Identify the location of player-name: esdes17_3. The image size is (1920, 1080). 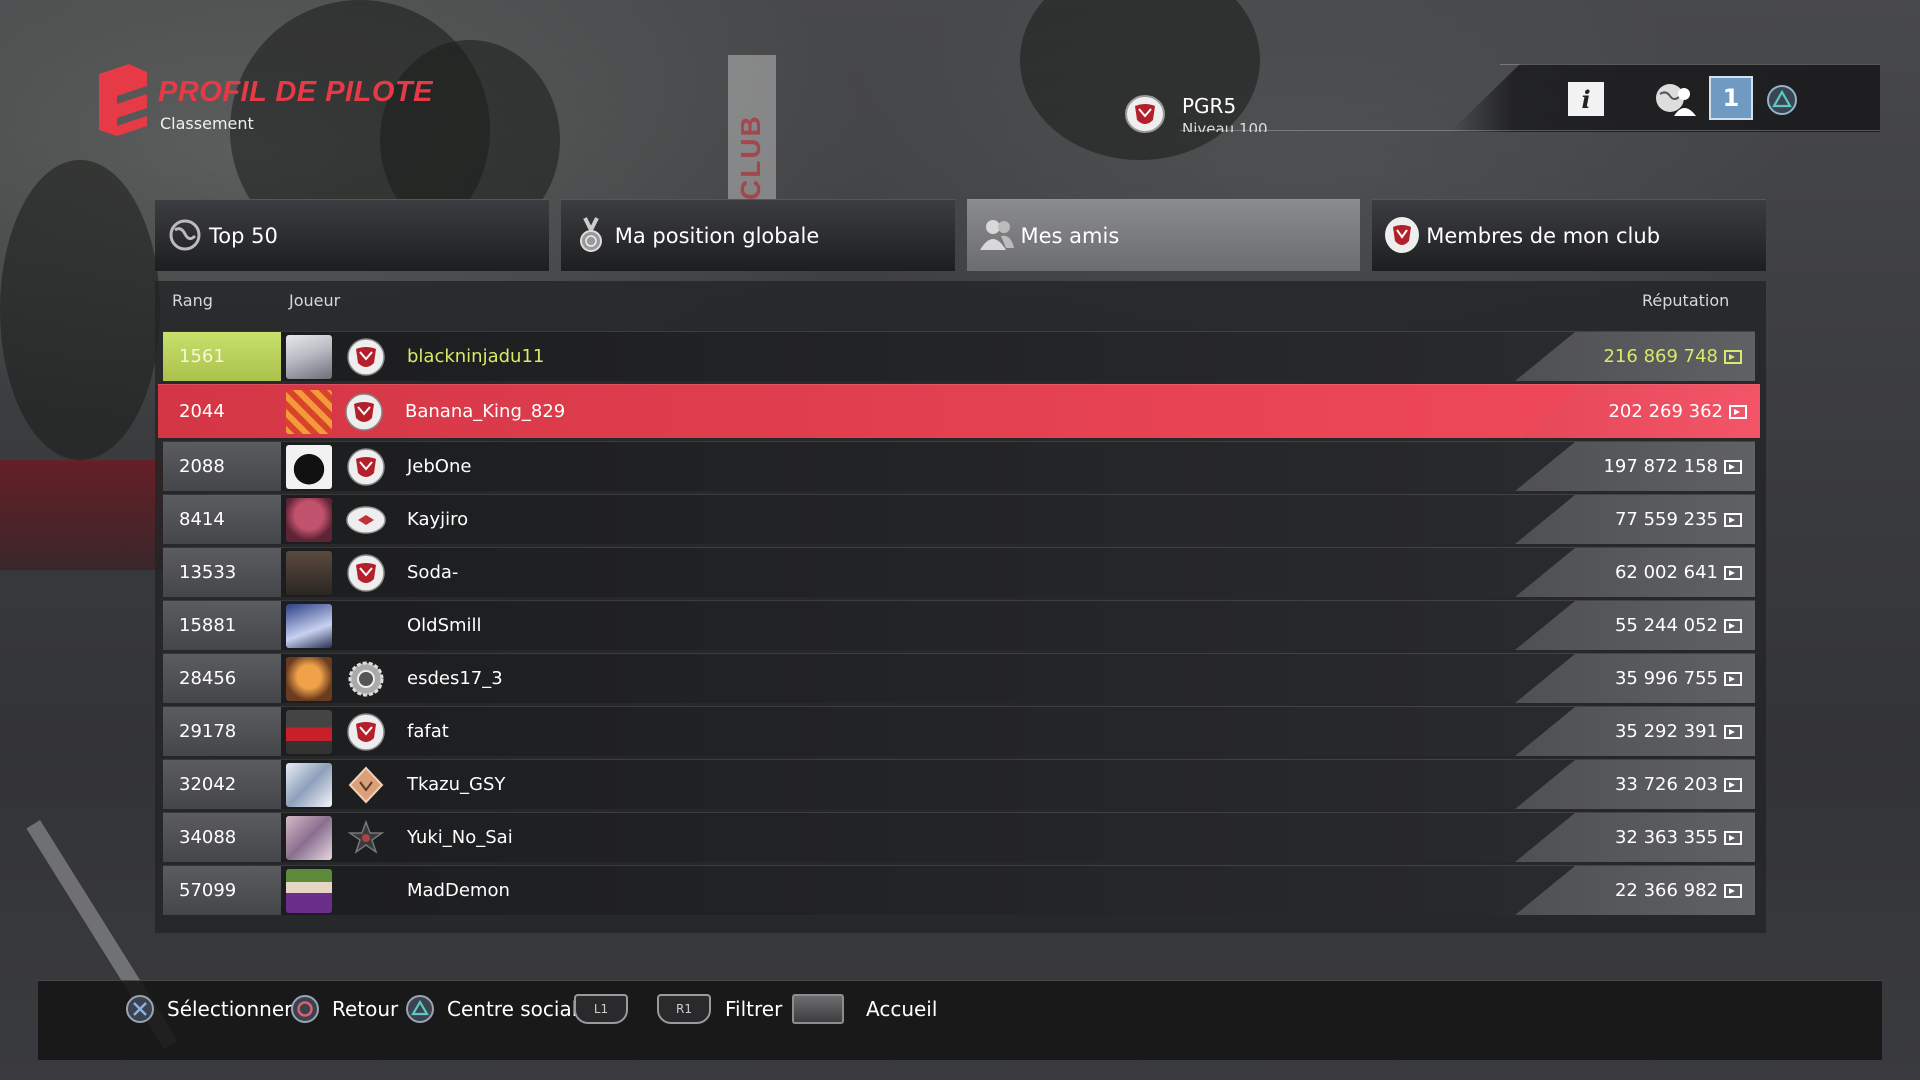
(455, 678).